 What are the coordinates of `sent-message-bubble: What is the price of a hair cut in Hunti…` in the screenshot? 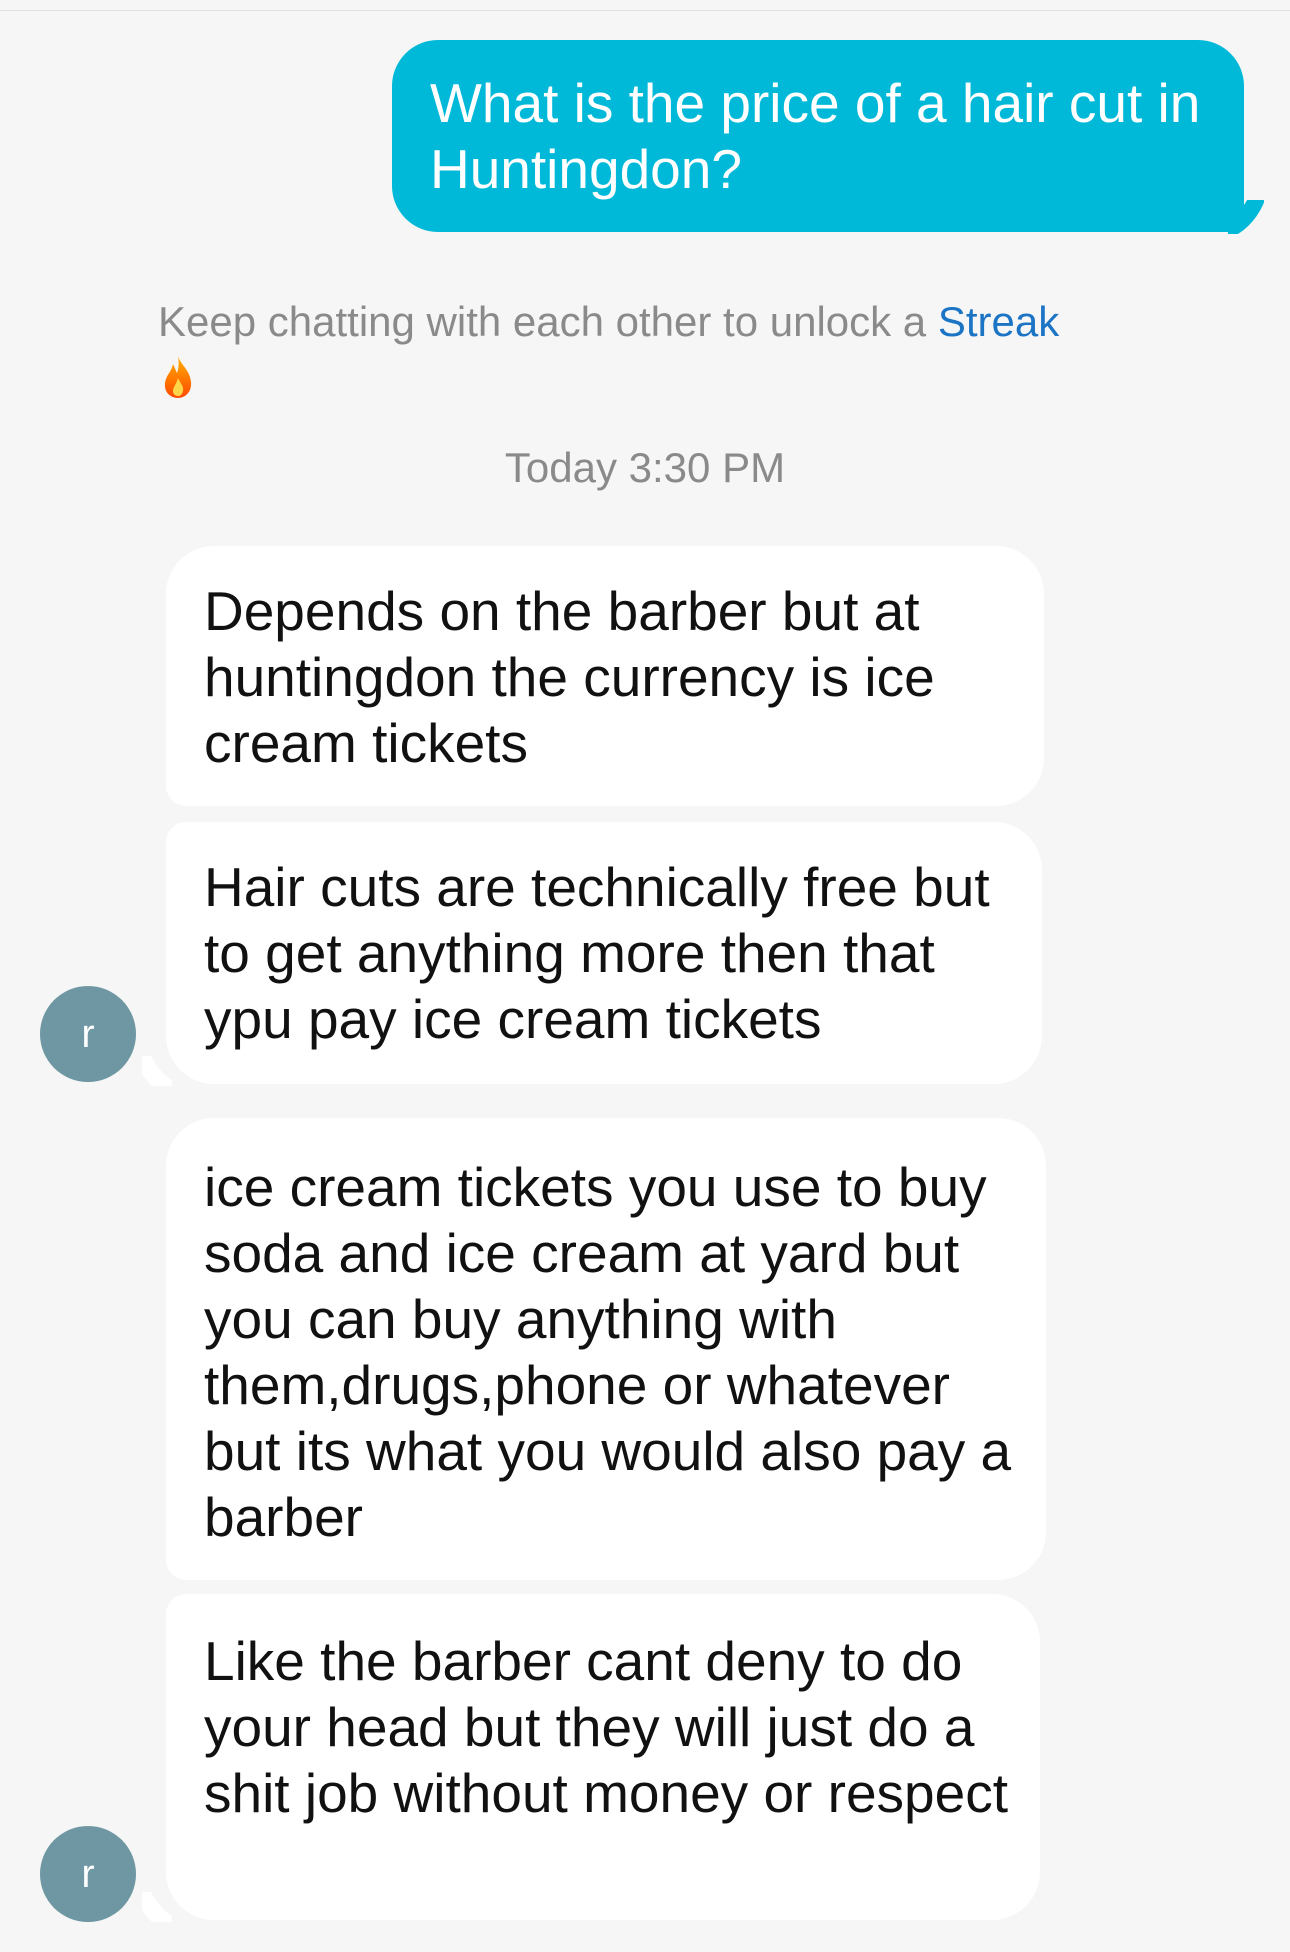 It's located at (818, 136).